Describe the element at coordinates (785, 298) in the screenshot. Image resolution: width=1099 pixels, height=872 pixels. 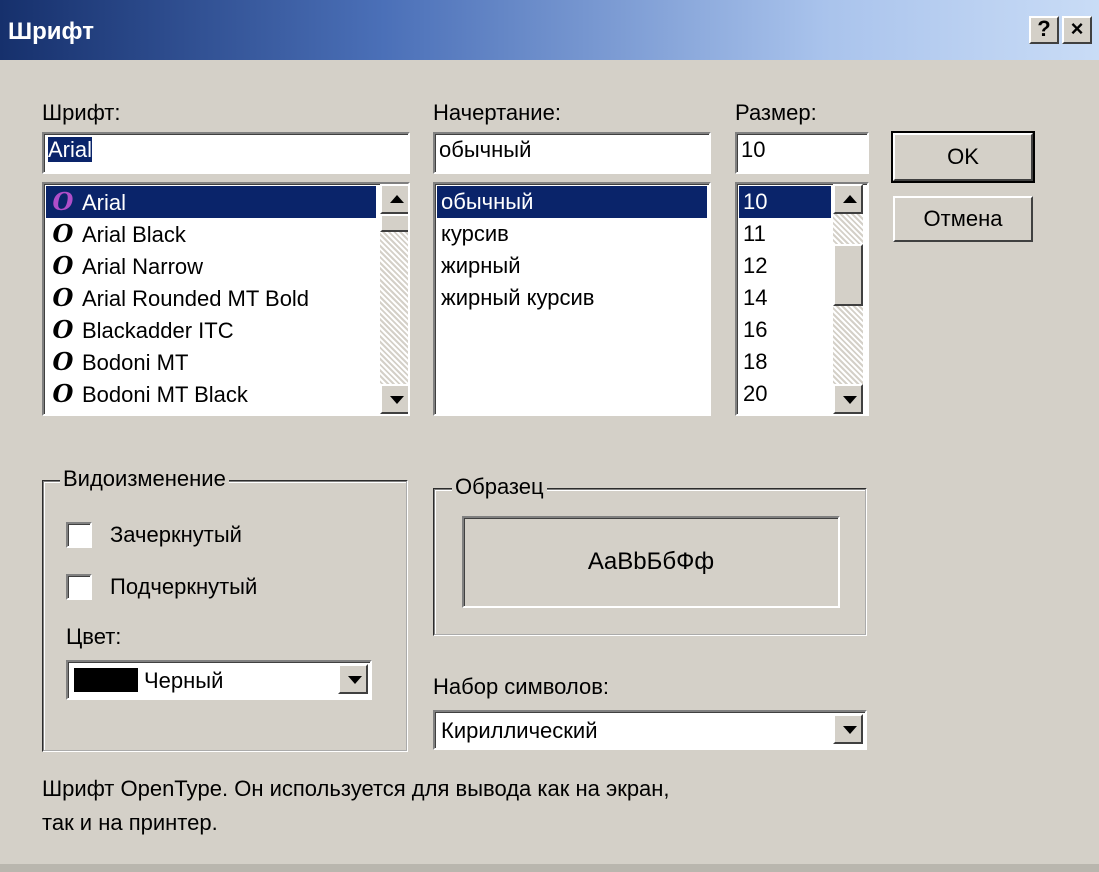
I see `size-list-item: 14` at that location.